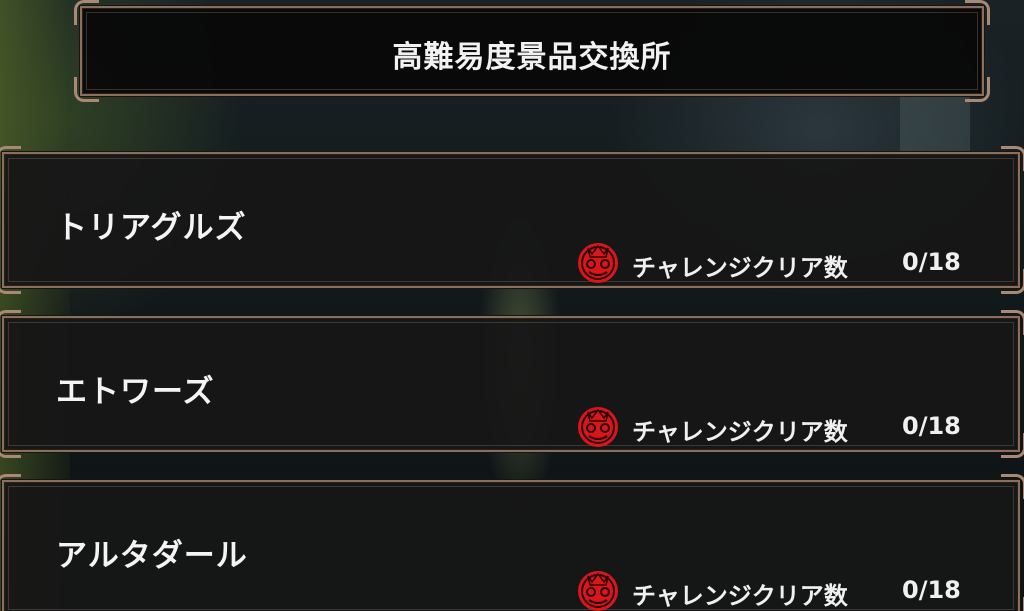 The image size is (1024, 611). I want to click on card-title: エトワーズ, so click(135, 392).